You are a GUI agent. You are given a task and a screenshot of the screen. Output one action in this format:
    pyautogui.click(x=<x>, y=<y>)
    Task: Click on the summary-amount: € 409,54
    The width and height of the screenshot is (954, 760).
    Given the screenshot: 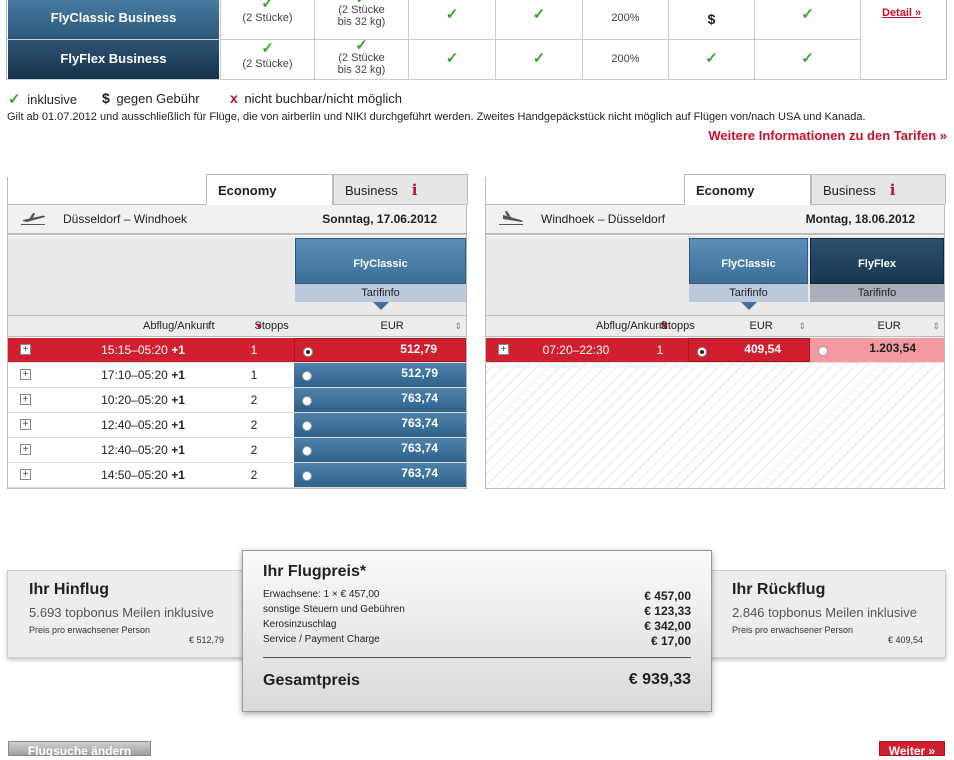 What is the action you would take?
    pyautogui.click(x=905, y=640)
    